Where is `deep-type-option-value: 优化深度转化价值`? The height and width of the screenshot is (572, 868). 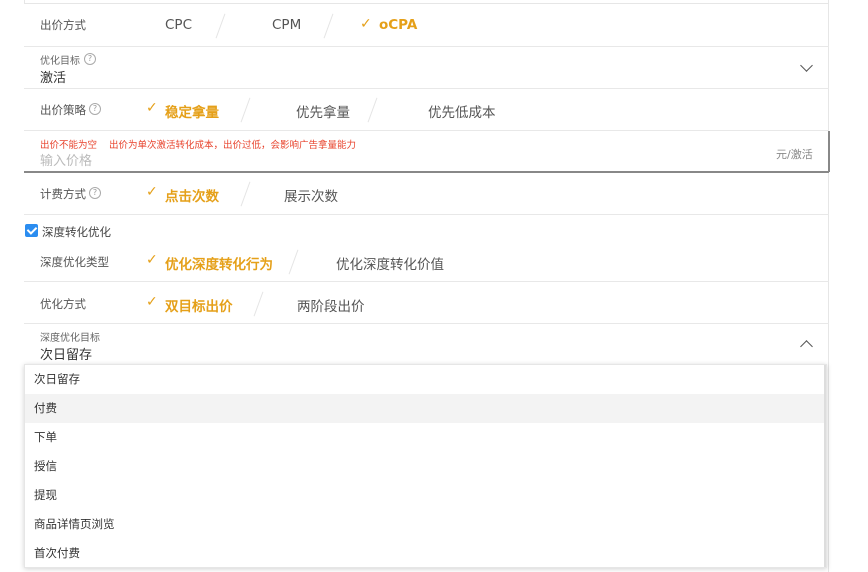 deep-type-option-value: 优化深度转化价值 is located at coordinates (390, 263).